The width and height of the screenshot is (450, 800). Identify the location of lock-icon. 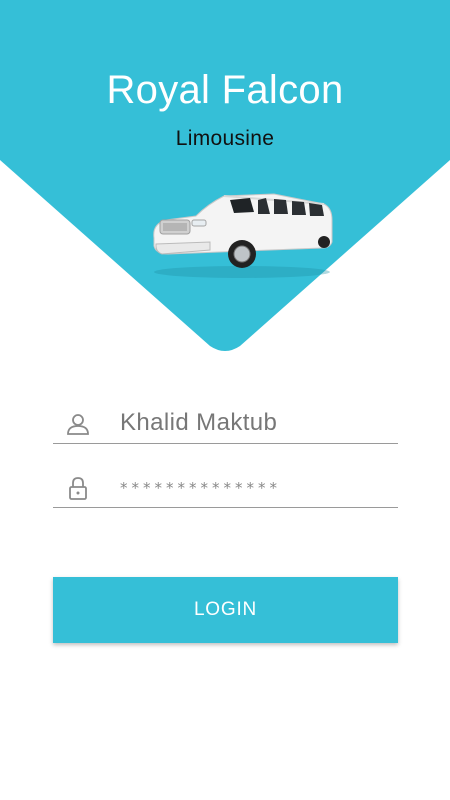
(78, 488).